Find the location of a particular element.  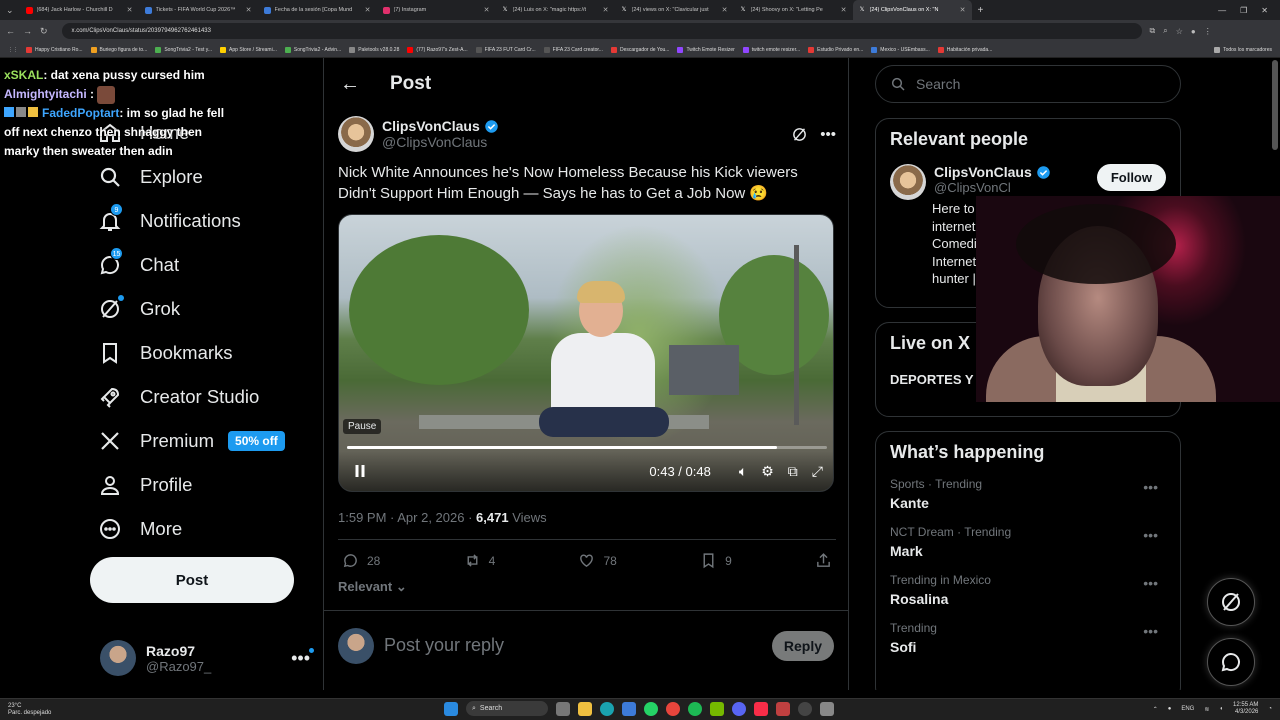

post-button: Post is located at coordinates (192, 580).